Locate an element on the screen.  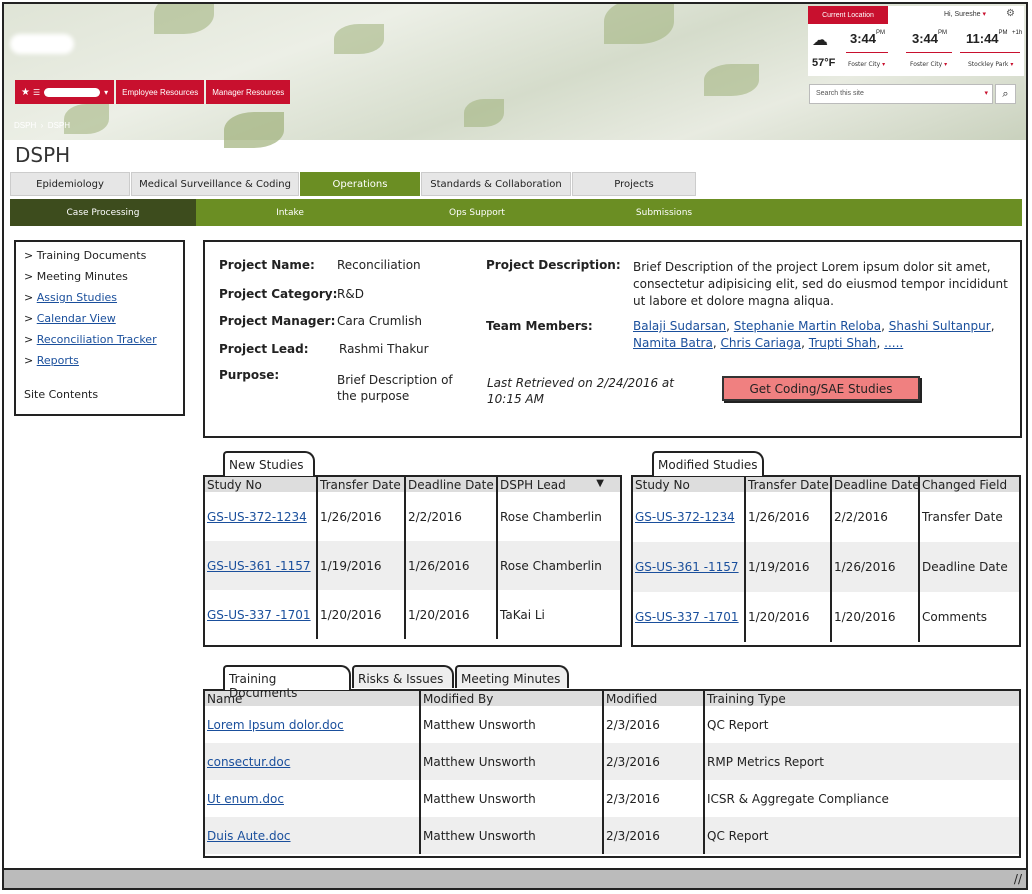
table-cell: QC Report is located at coordinates (738, 724).